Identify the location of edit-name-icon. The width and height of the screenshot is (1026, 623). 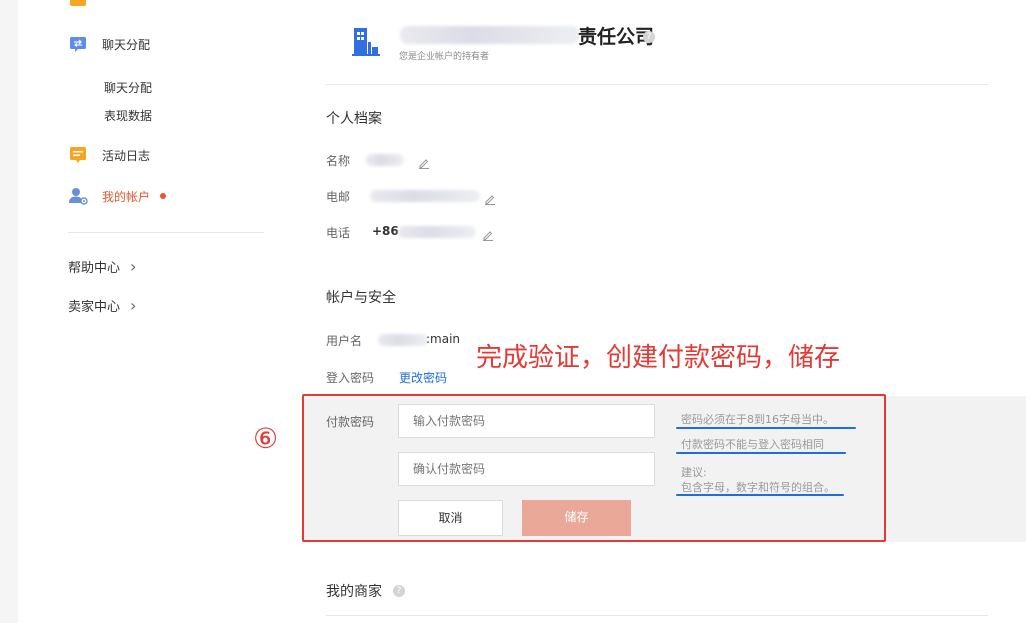
(424, 161).